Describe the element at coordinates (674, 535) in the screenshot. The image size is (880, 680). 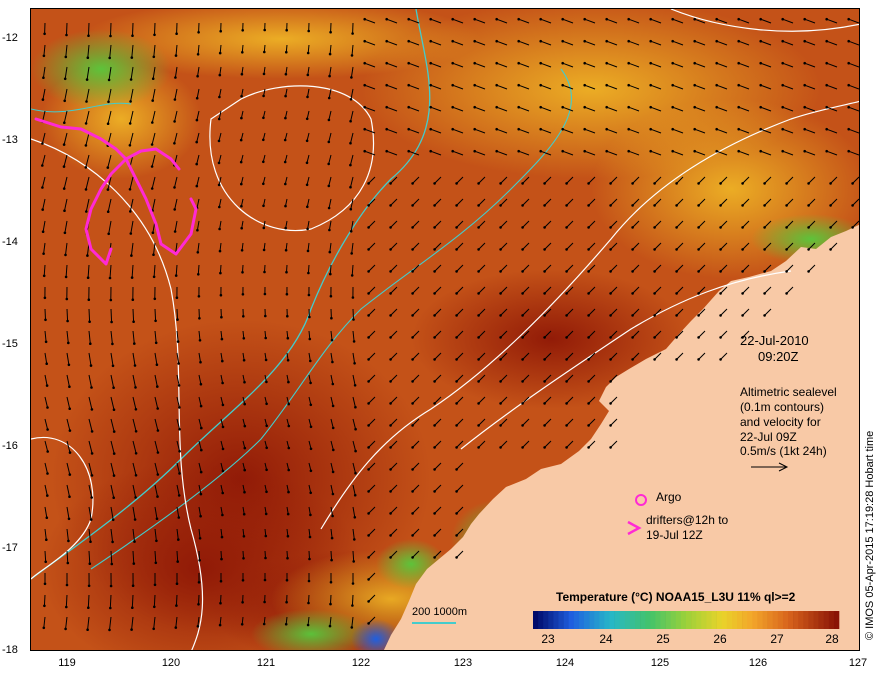
I see `drifter-label: 19-Jul 12Z` at that location.